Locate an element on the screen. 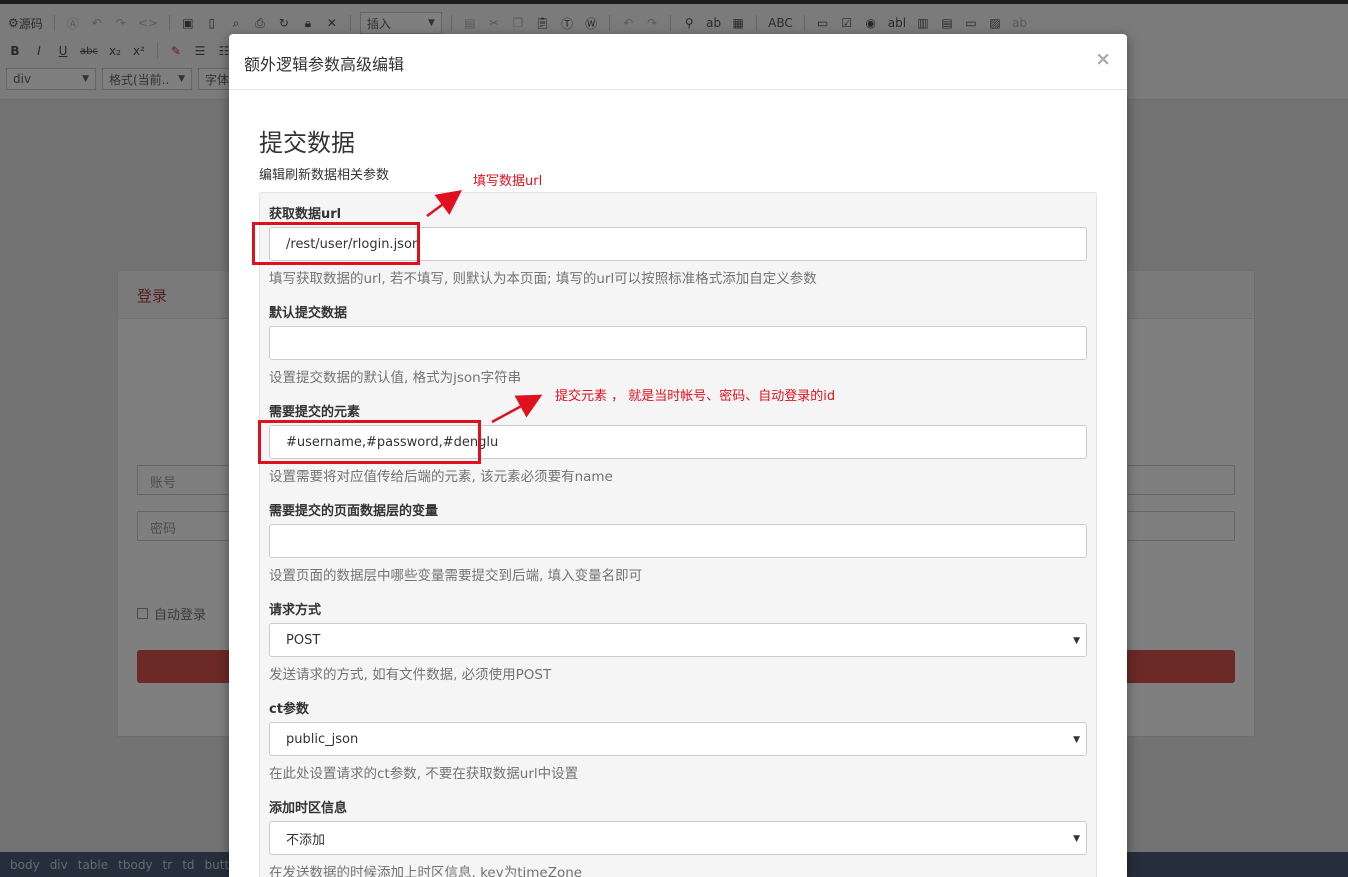 The width and height of the screenshot is (1348, 877). annotation-arrows is located at coordinates (484, 307).